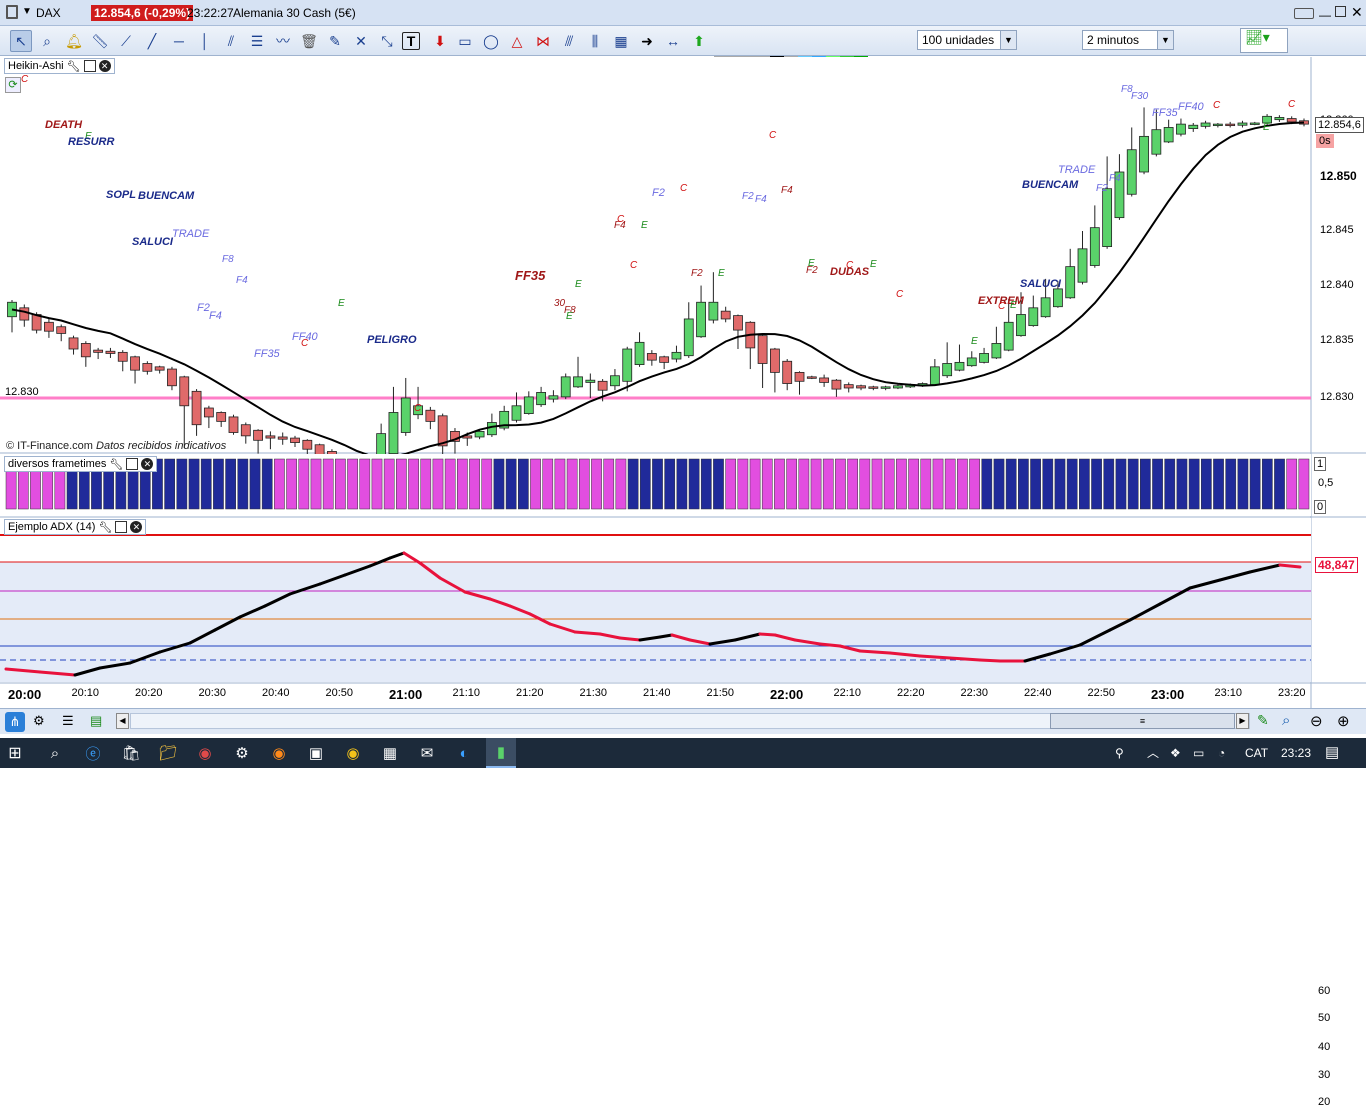 The image size is (1366, 1108). I want to click on settings-icon: ⚙︎, so click(242, 753).